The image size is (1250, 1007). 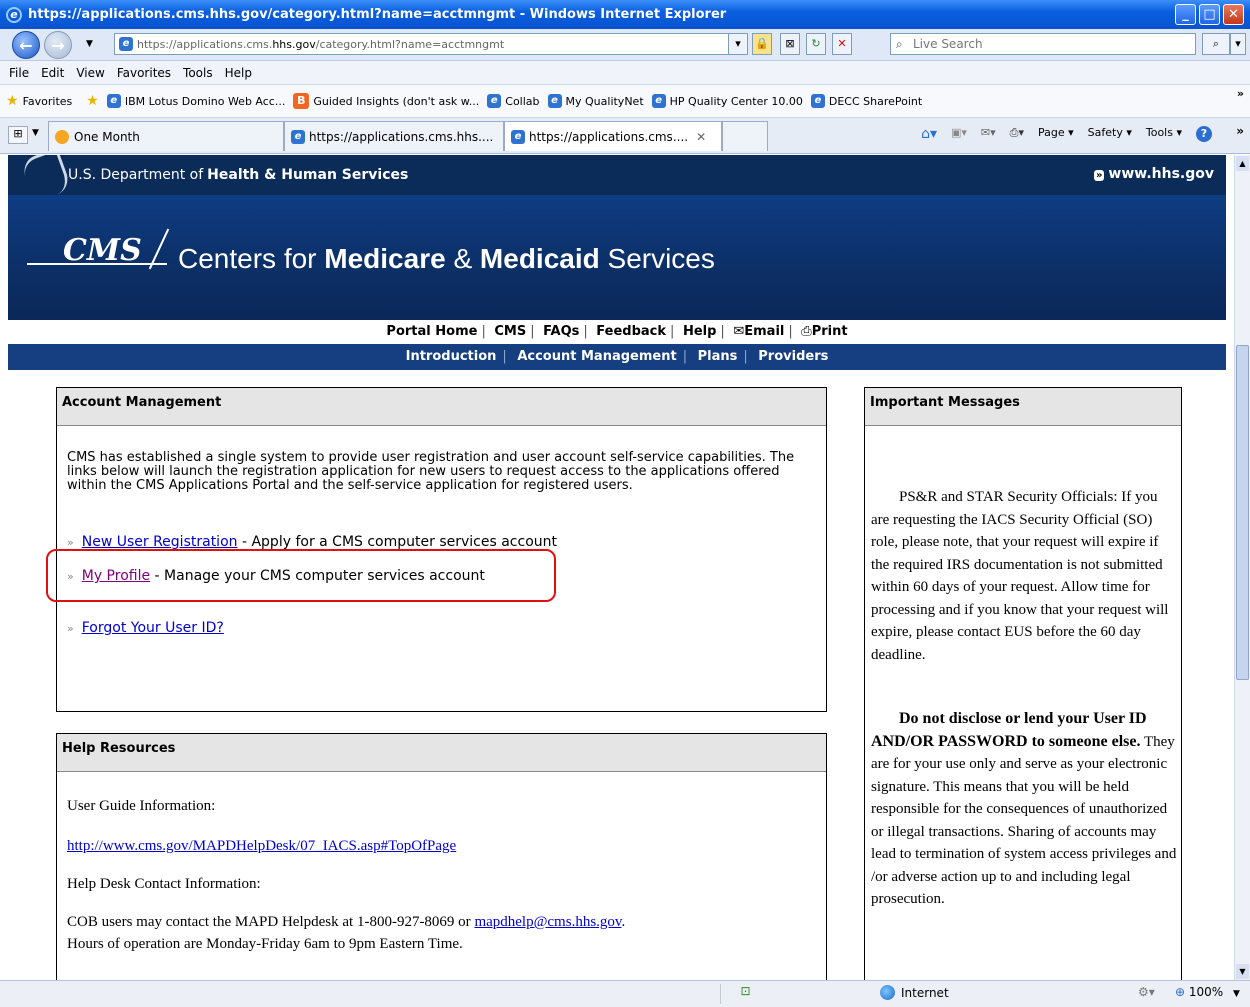 What do you see at coordinates (764, 331) in the screenshot?
I see `nav-email: Email` at bounding box center [764, 331].